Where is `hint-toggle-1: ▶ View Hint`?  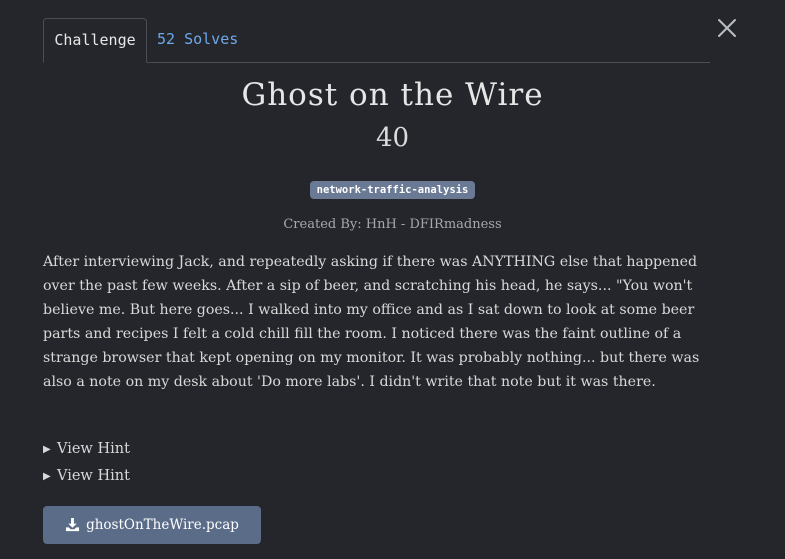 hint-toggle-1: ▶ View Hint is located at coordinates (86, 449).